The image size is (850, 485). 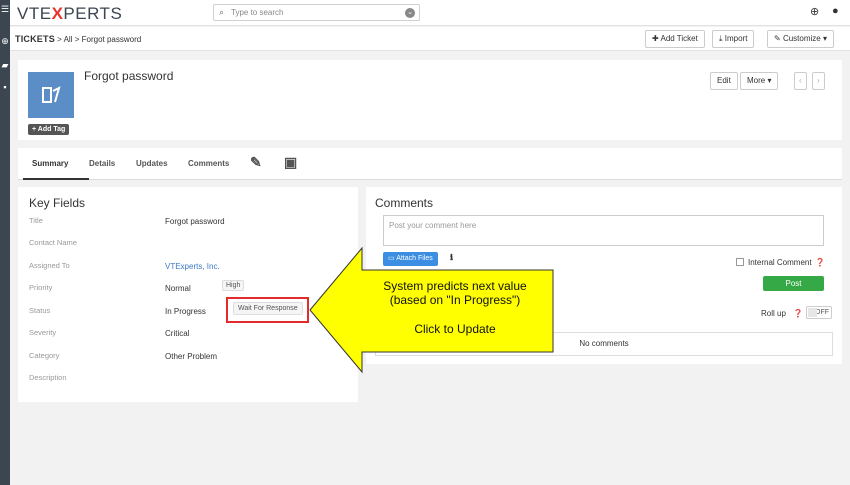 I want to click on breadcrumb-module: TICKETS, so click(x=35, y=39).